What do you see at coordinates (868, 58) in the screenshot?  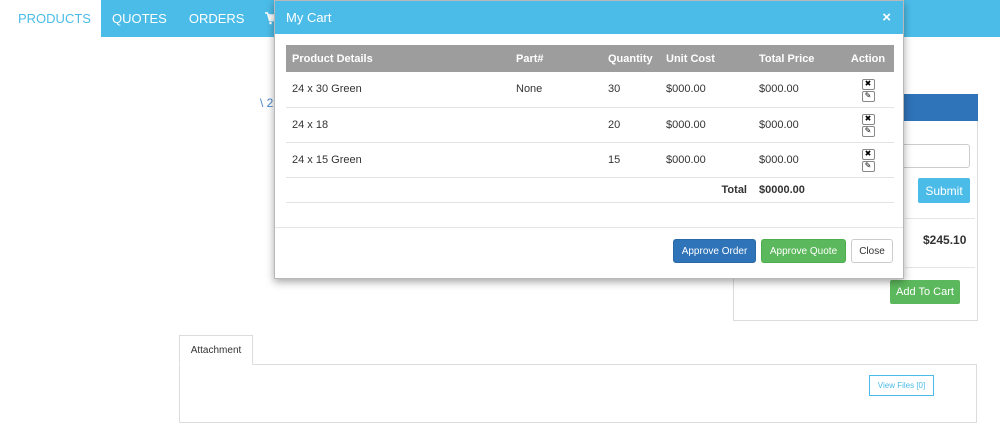 I see `column-header-action: Action` at bounding box center [868, 58].